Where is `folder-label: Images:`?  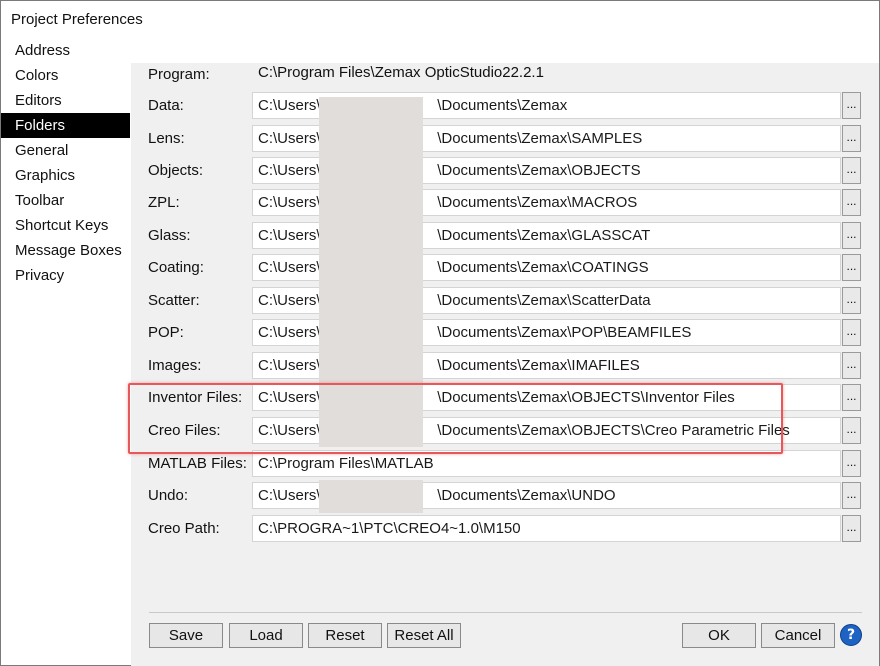
folder-label: Images: is located at coordinates (175, 365).